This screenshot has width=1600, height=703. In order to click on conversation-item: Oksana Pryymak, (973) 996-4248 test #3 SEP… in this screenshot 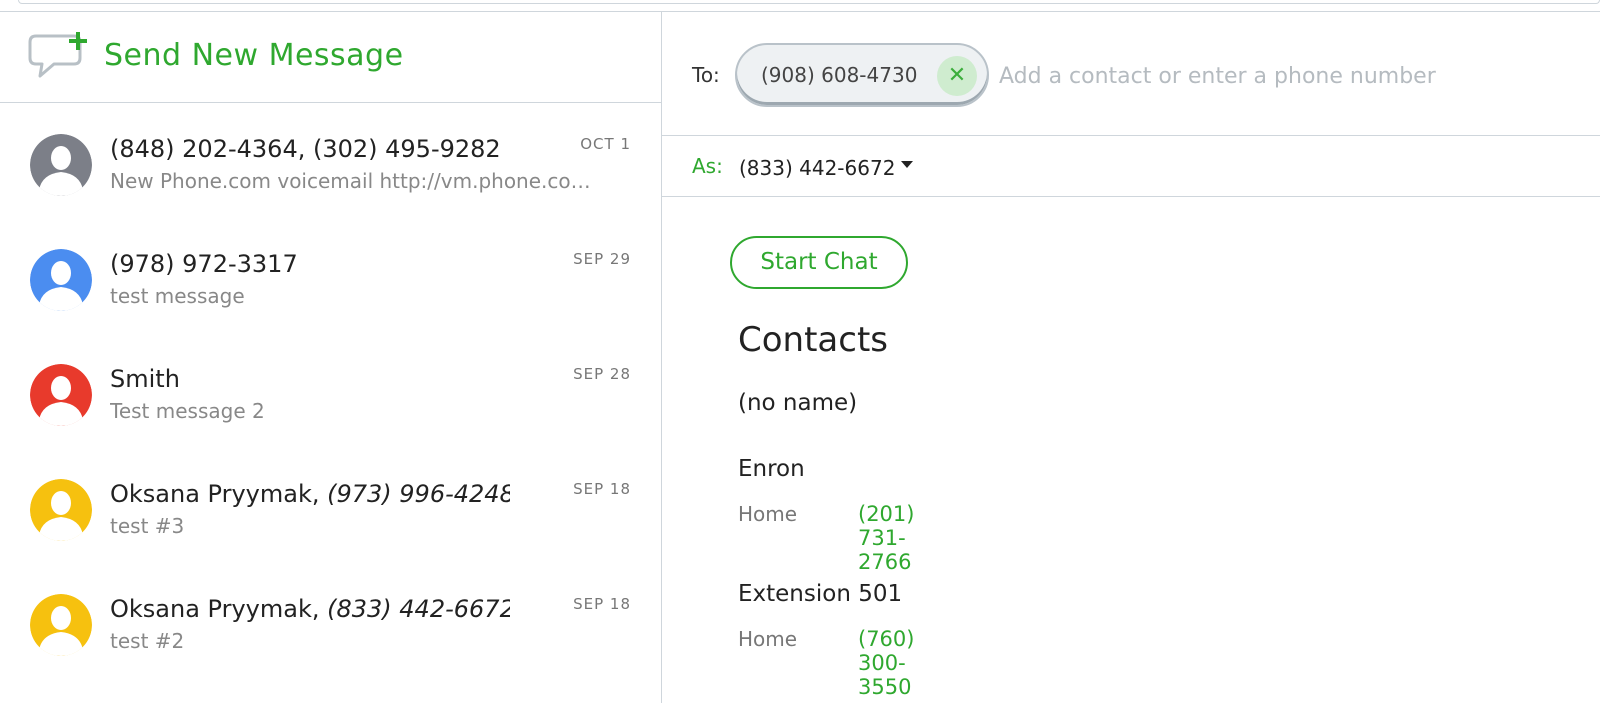, I will do `click(330, 506)`.